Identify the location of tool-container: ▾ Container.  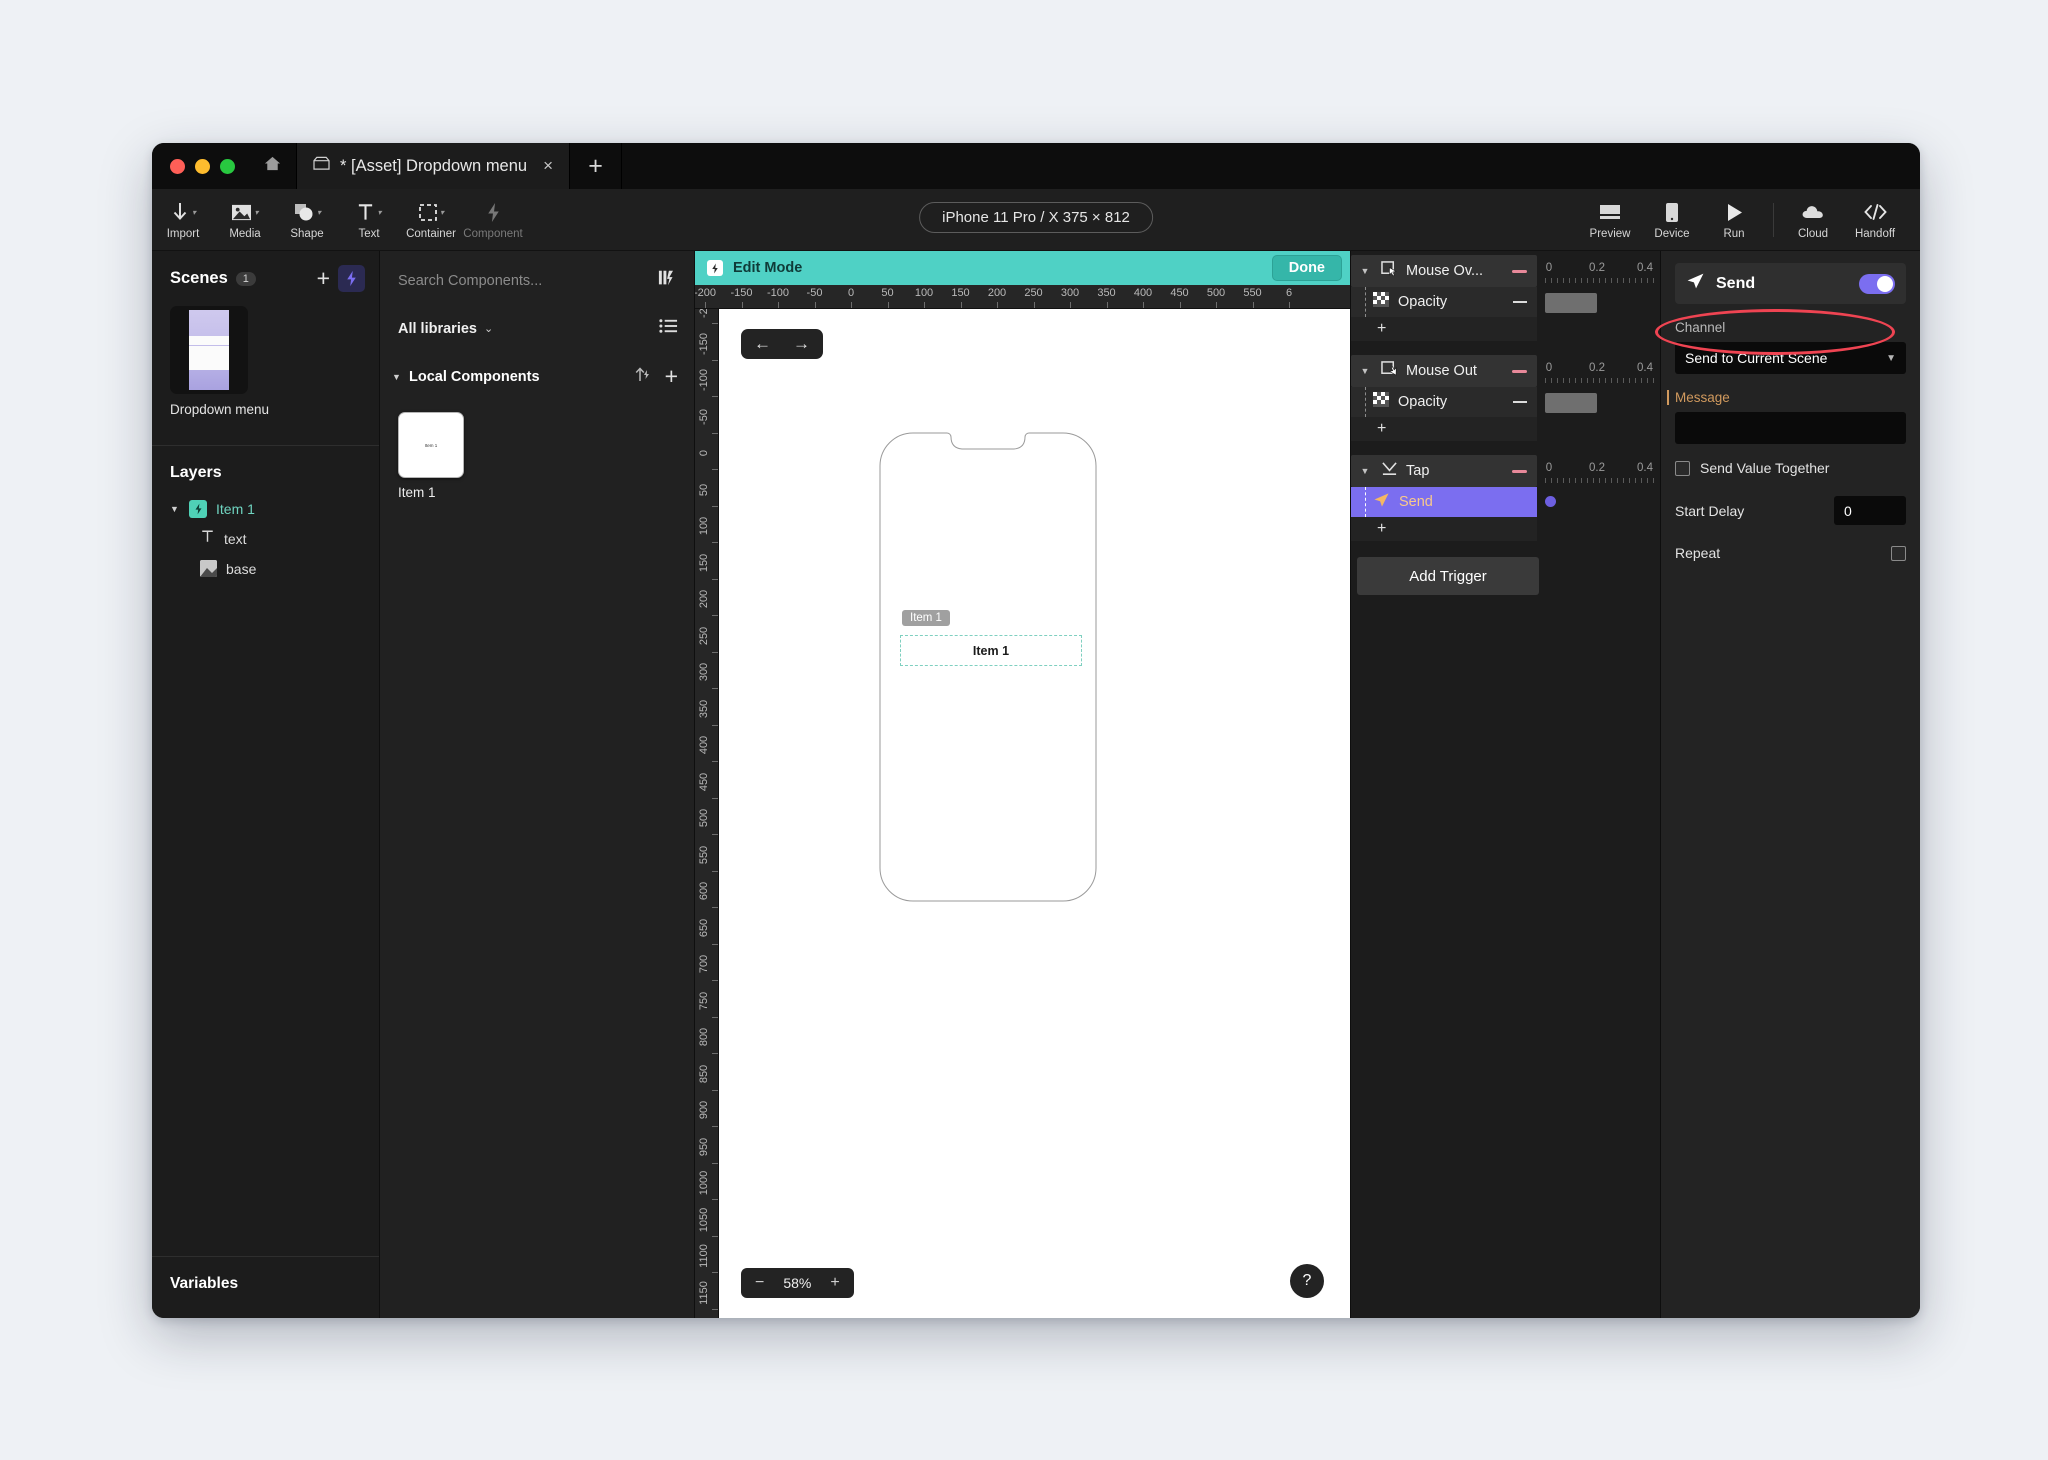
(431, 220).